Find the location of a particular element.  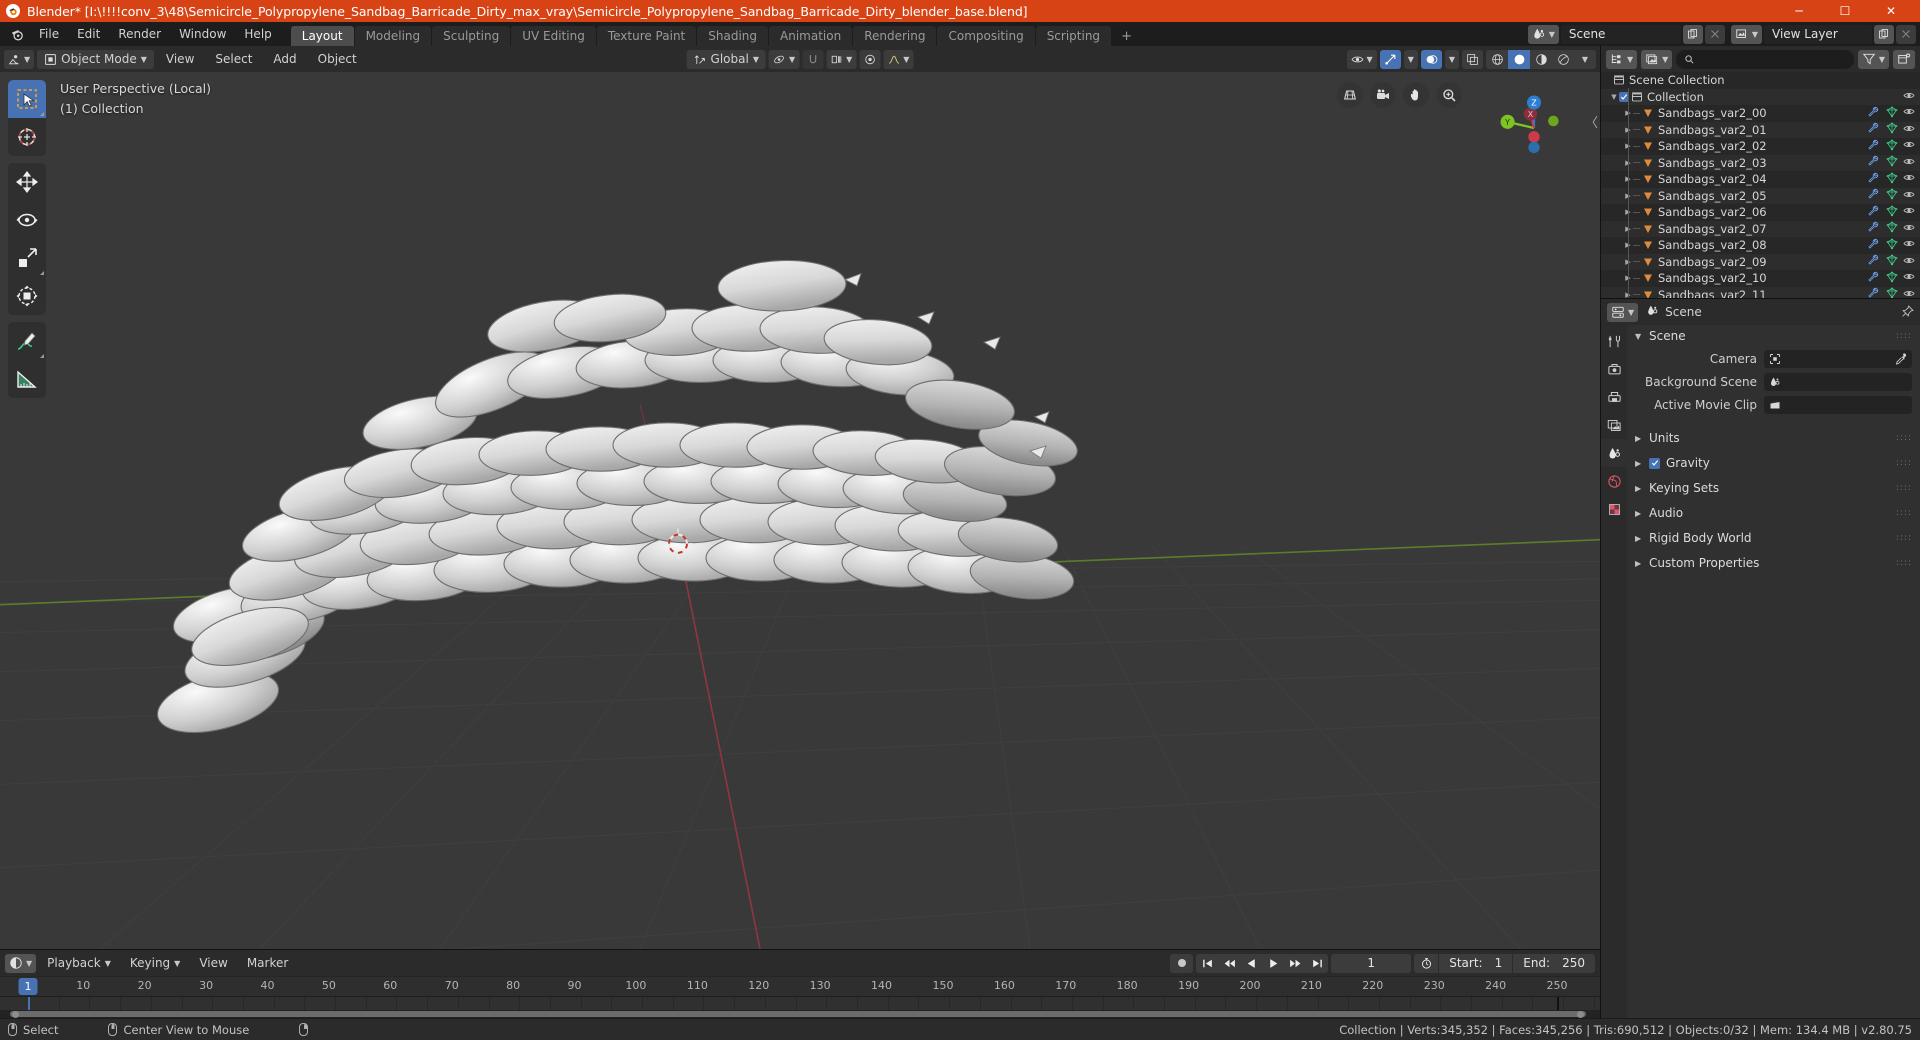

outliner-row-object: ▶ Sandbags_var2_10 is located at coordinates (1760, 278).